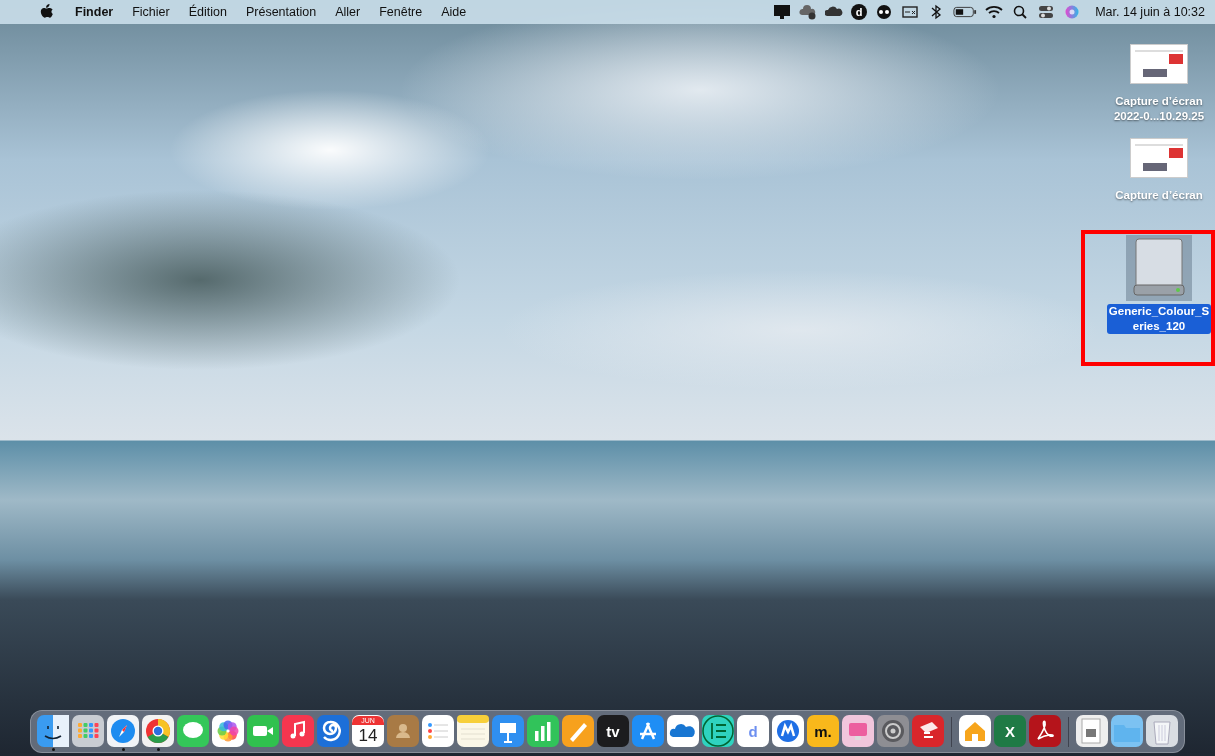  What do you see at coordinates (438, 731) in the screenshot?
I see `list-app-icon` at bounding box center [438, 731].